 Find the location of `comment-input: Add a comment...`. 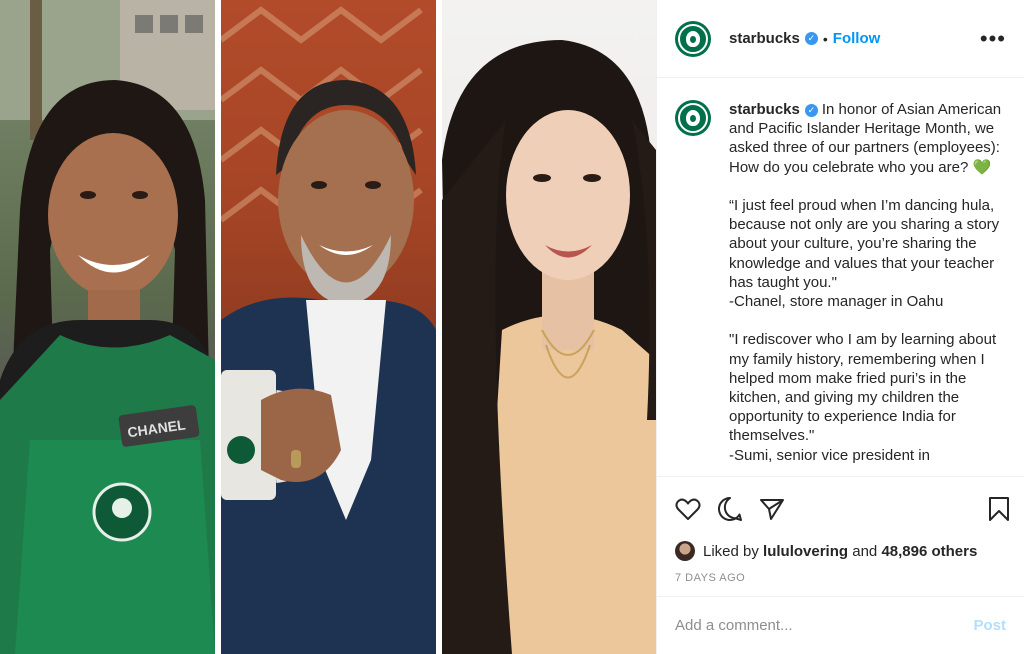

comment-input: Add a comment... is located at coordinates (734, 625).